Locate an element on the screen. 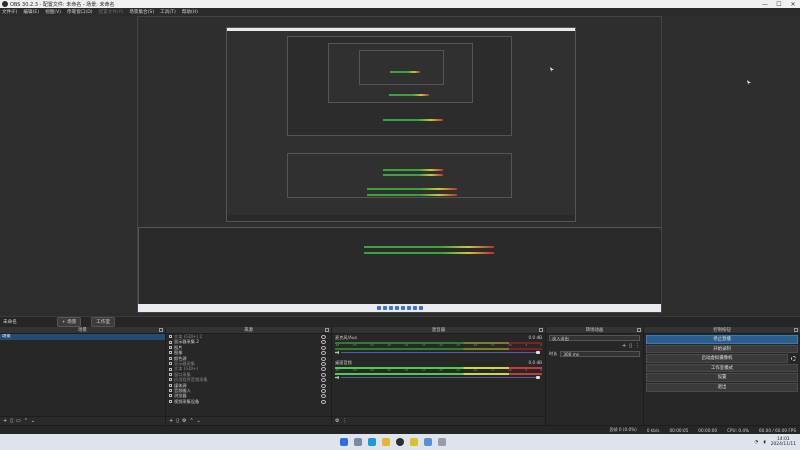  cpu-usage: CPU: 0.4% is located at coordinates (738, 430).